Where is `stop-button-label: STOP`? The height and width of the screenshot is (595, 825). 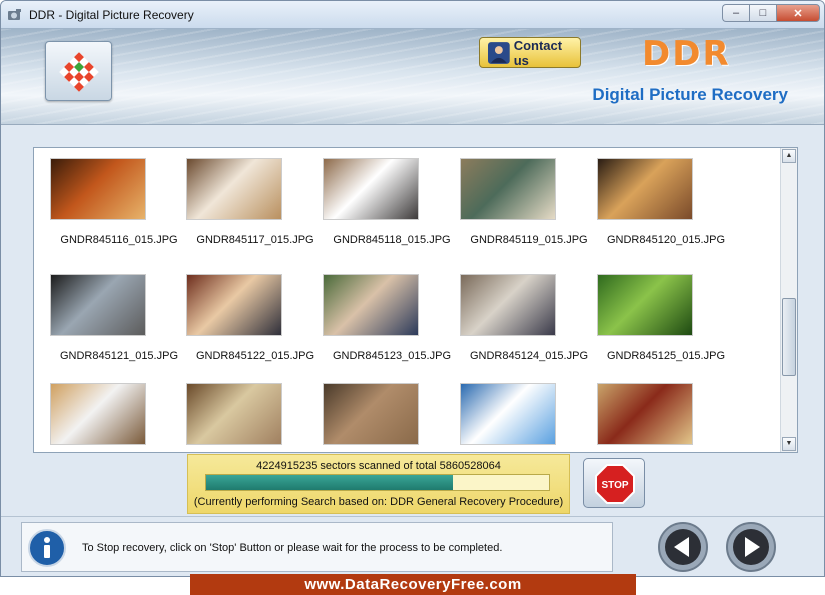
stop-button-label: STOP is located at coordinates (614, 485).